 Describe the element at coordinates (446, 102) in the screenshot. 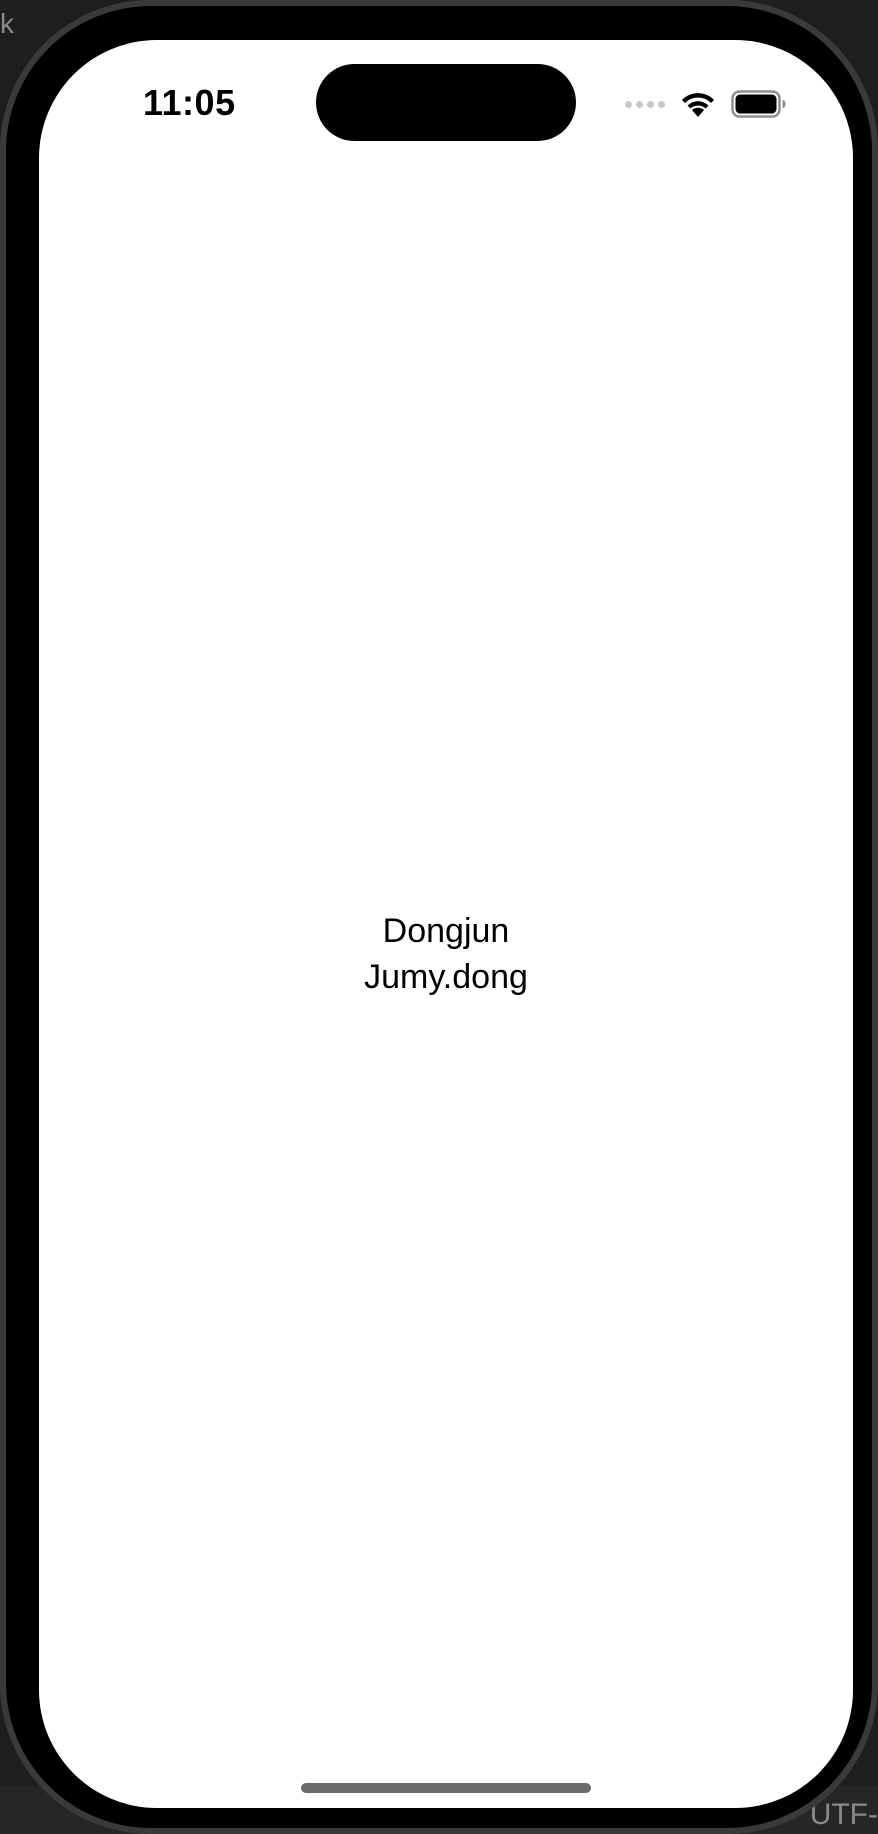

I see `dynamic-island` at that location.